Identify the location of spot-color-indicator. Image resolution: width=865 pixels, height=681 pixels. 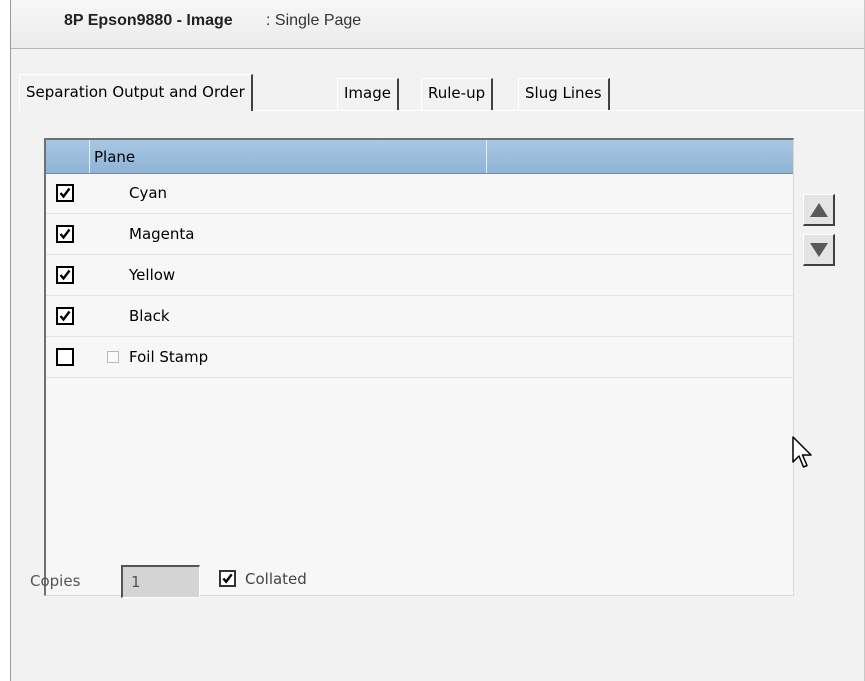
(113, 357).